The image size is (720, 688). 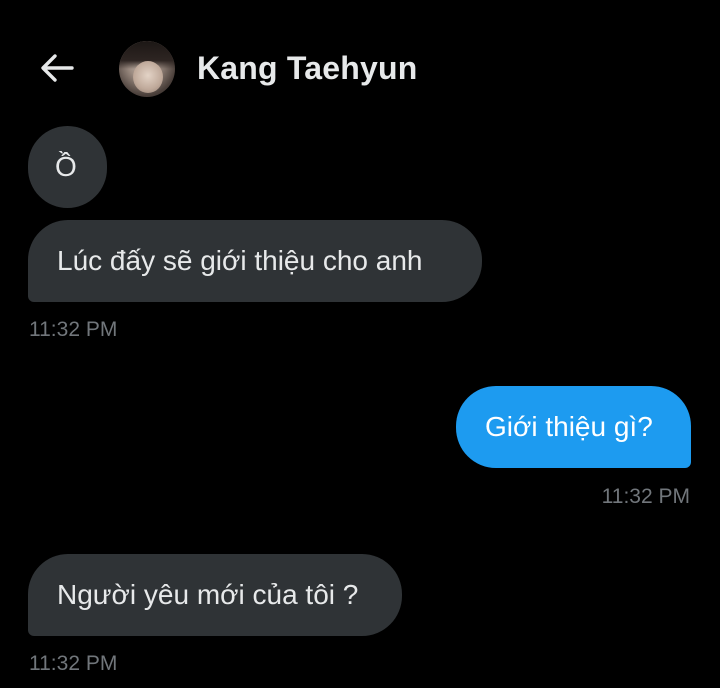 I want to click on back-button, so click(x=56, y=68).